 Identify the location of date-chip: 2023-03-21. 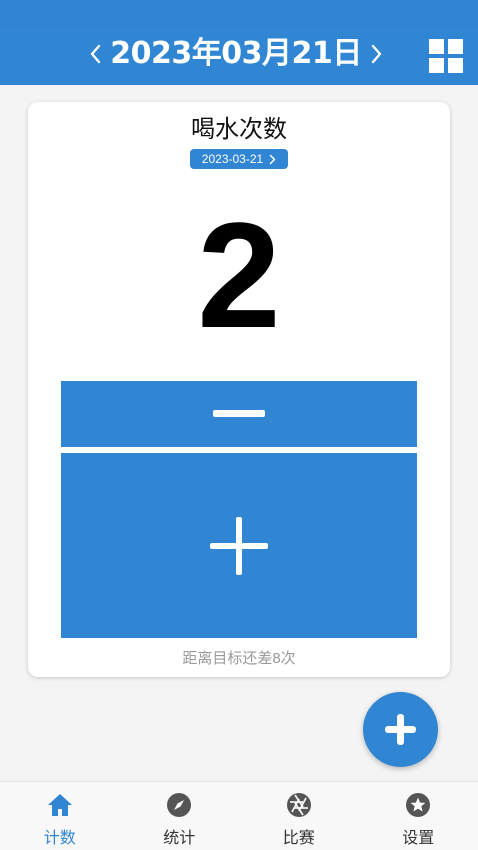
(239, 159).